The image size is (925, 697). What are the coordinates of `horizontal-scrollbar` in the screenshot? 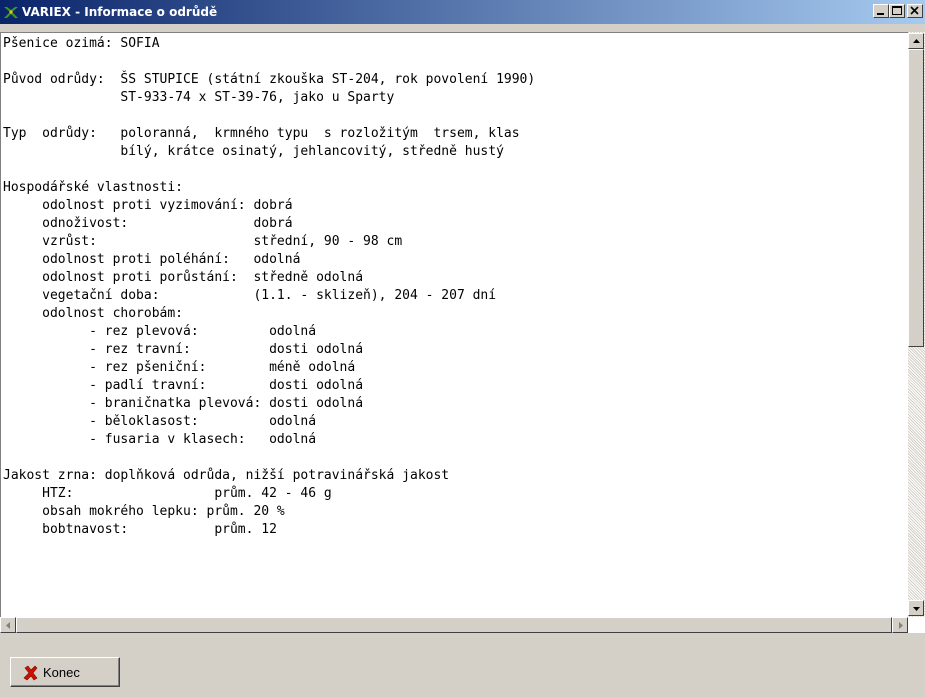 It's located at (454, 625).